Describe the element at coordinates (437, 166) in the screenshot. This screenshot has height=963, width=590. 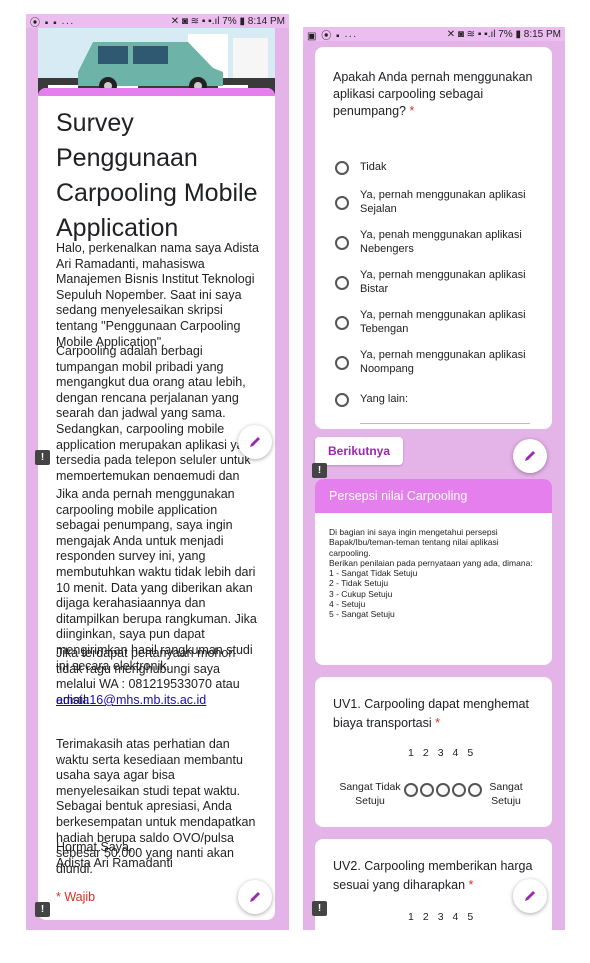
I see `option-tidak: Tidak` at that location.